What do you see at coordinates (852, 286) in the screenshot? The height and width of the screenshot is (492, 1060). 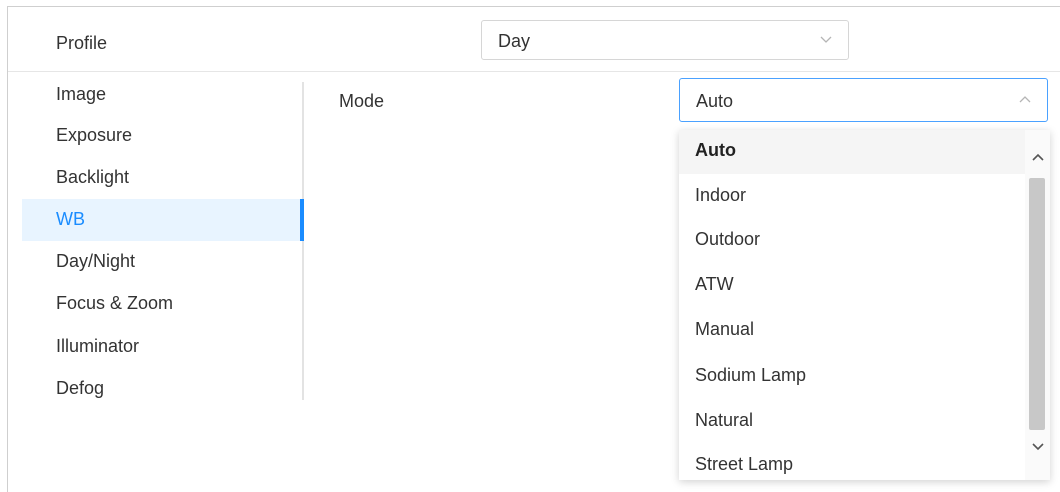 I see `option-atw: ATW` at bounding box center [852, 286].